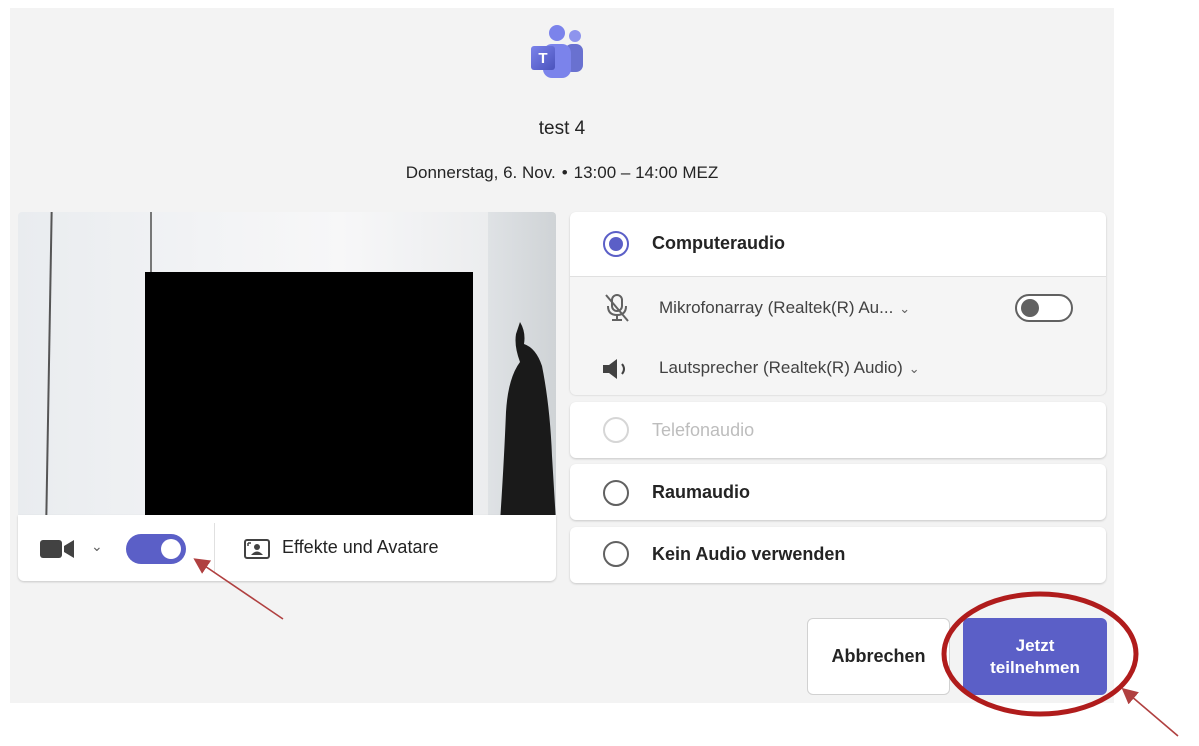 The image size is (1199, 746). I want to click on computer-audio-header: Computeraudio, so click(838, 244).